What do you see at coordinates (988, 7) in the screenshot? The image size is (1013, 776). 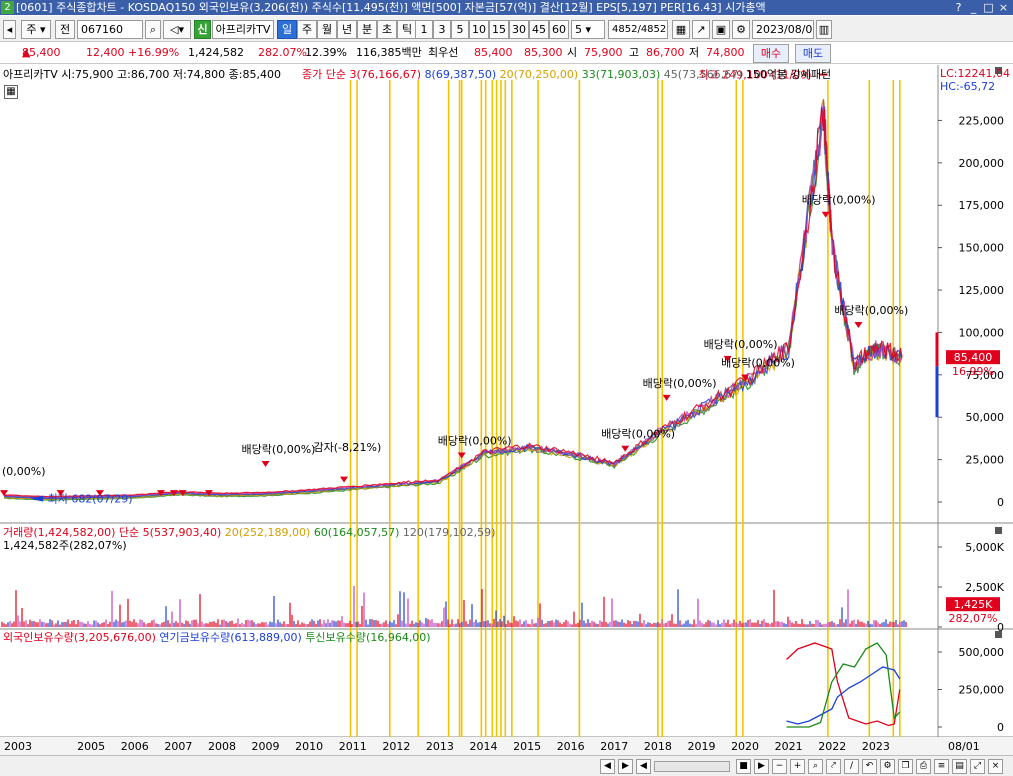 I see `maximize-button: □` at bounding box center [988, 7].